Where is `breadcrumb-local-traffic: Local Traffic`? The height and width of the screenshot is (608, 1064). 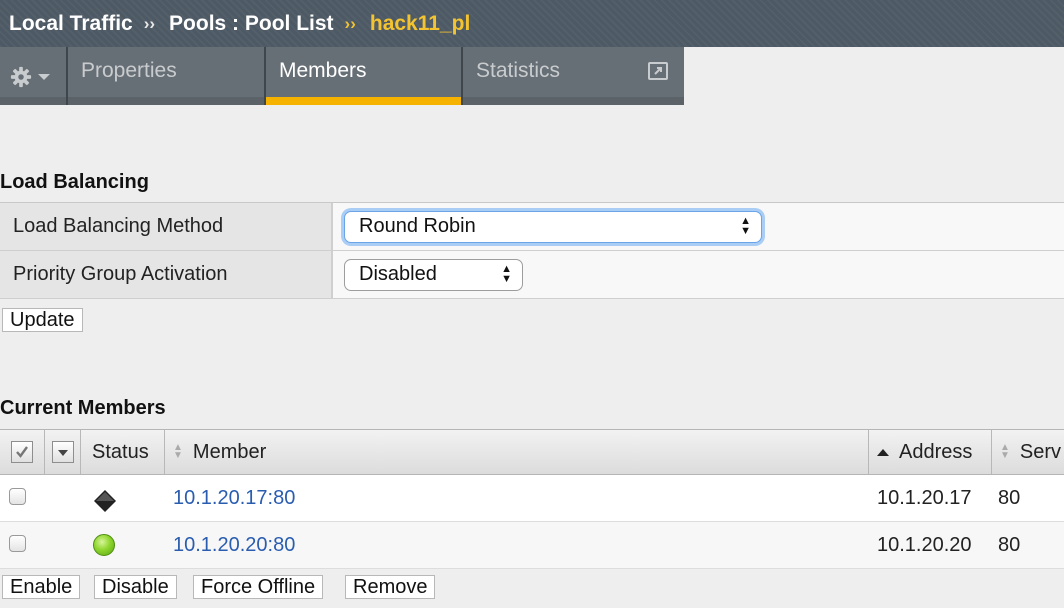 breadcrumb-local-traffic: Local Traffic is located at coordinates (71, 24).